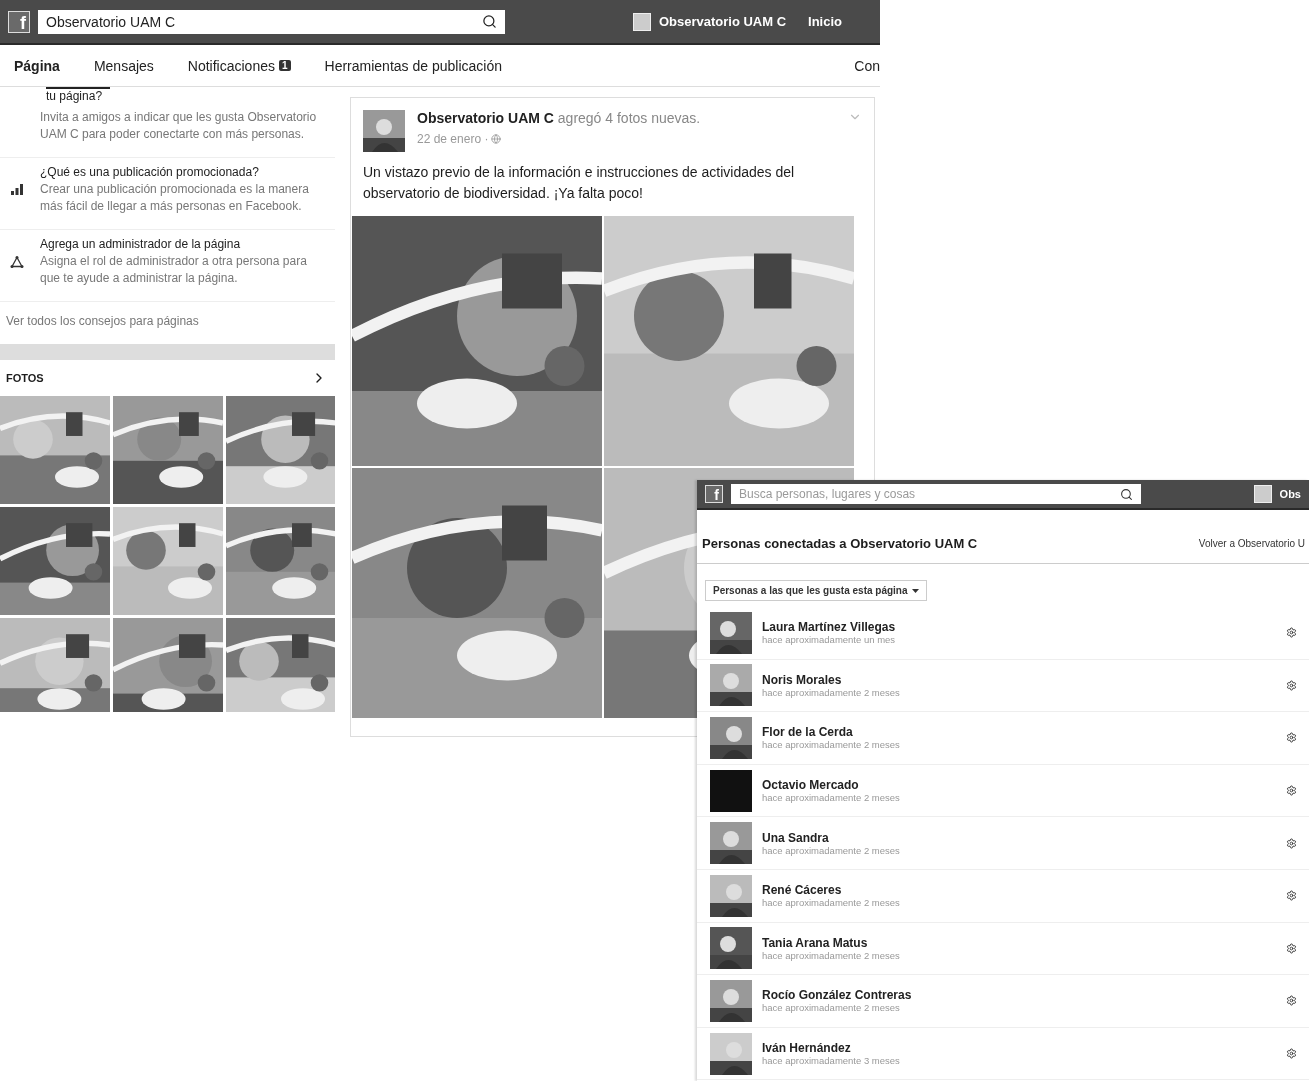  Describe the element at coordinates (1019, 995) in the screenshot. I see `person-name: Rocío González Contreras` at that location.